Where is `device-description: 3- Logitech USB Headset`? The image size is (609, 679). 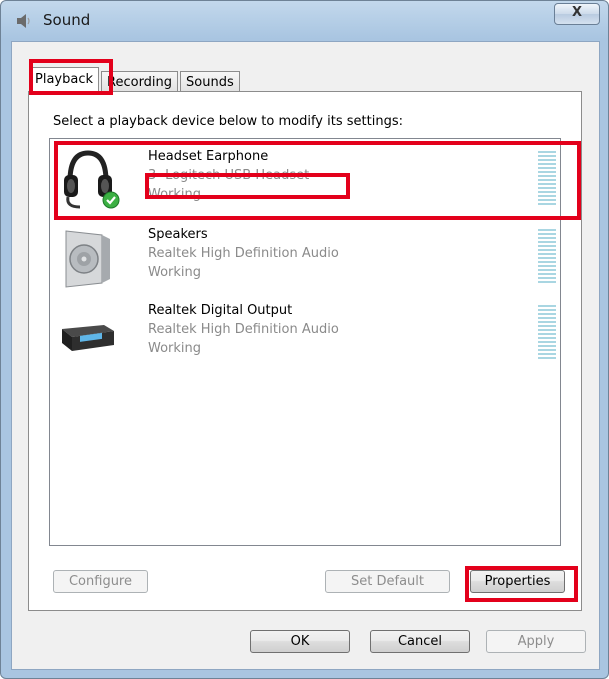 device-description: 3- Logitech USB Headset is located at coordinates (229, 175).